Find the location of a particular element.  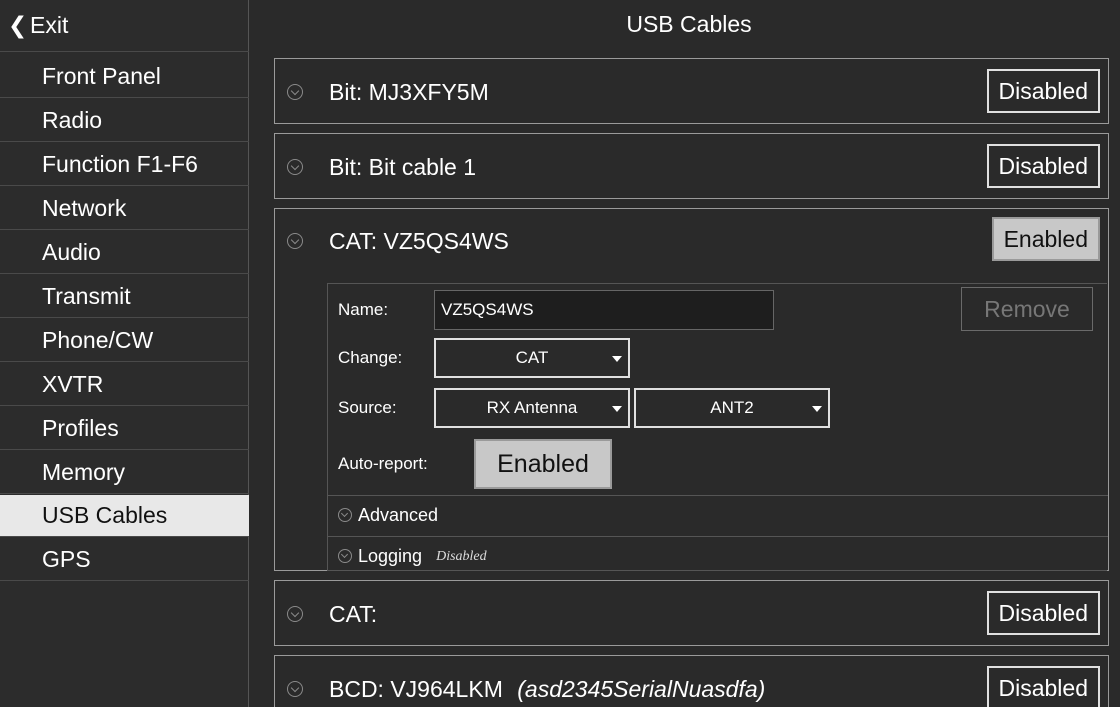

cable-panel-header: CAT: Disabled is located at coordinates (691, 610).